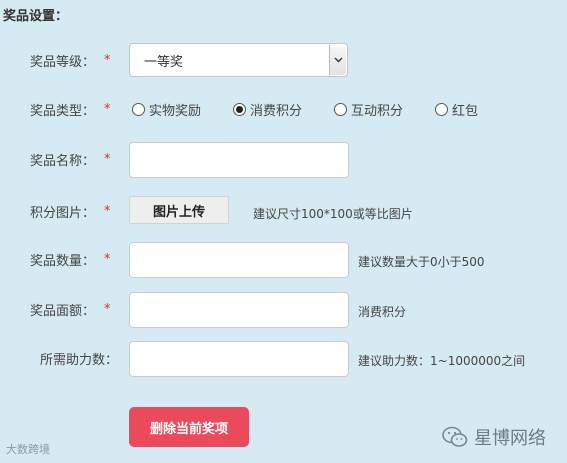 The image size is (567, 463). Describe the element at coordinates (455, 436) in the screenshot. I see `wechat-icon` at that location.